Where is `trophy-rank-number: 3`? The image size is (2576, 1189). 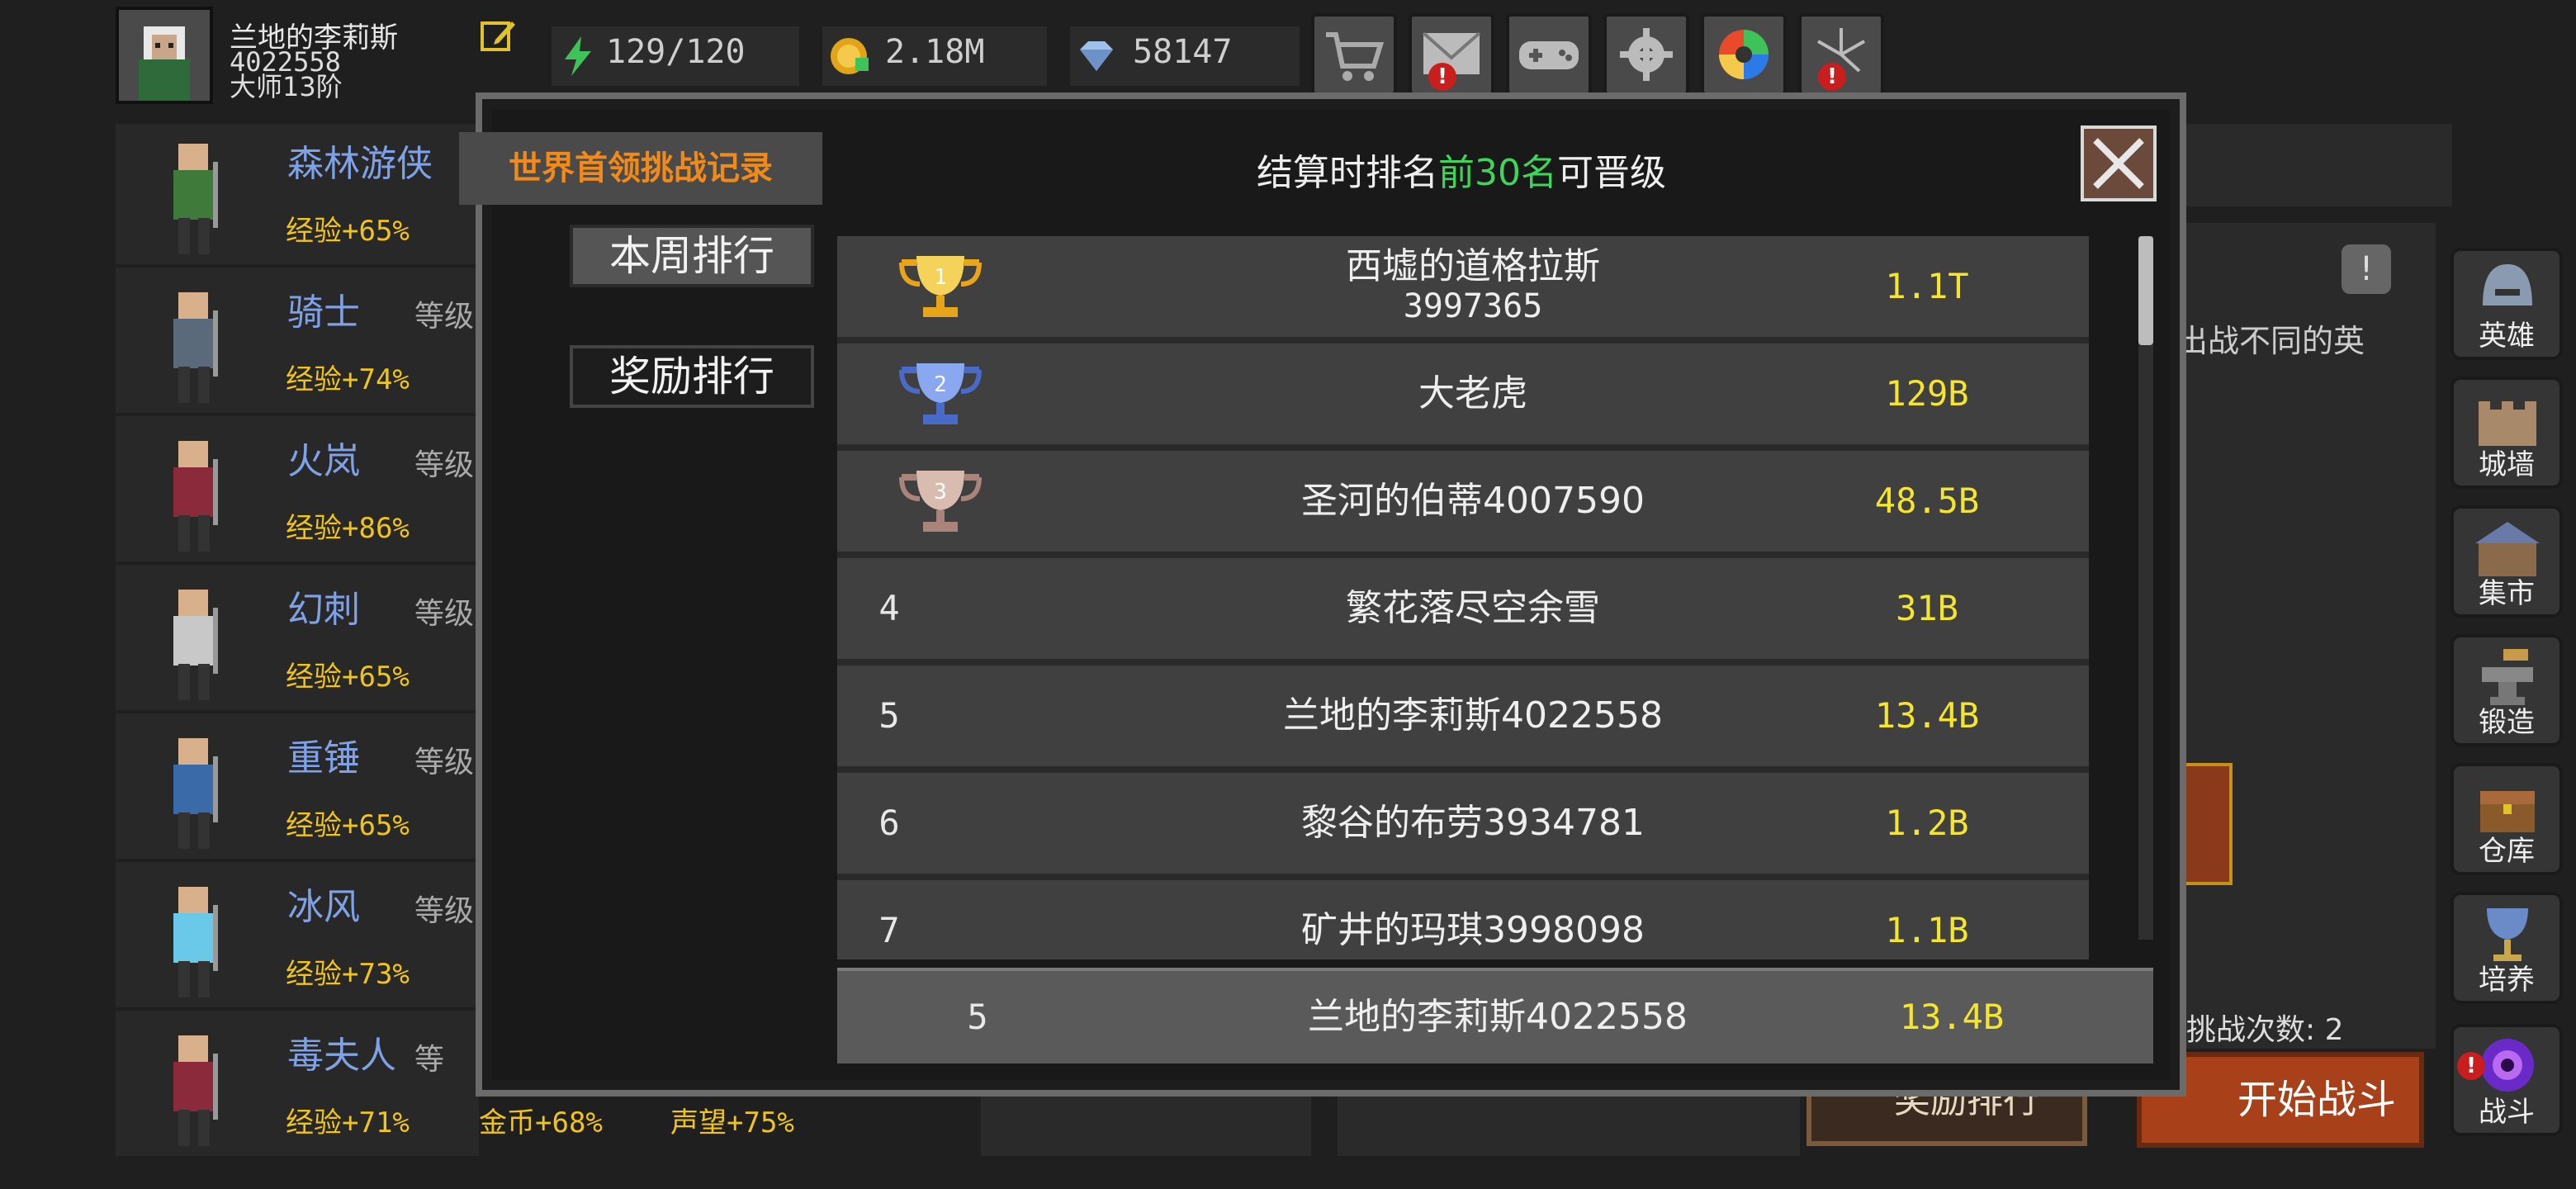
trophy-rank-number: 3 is located at coordinates (940, 492).